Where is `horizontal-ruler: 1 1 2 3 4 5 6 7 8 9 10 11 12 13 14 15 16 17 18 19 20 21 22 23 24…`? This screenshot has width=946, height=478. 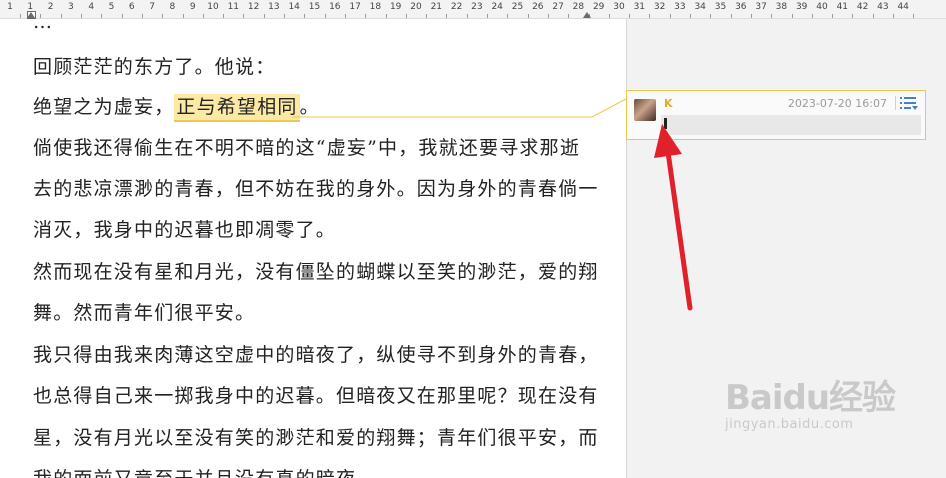
horizontal-ruler: 1 1 2 3 4 5 6 7 8 9 10 11 12 13 14 15 16 17 18 19 20 21 22 23 24… is located at coordinates (473, 9).